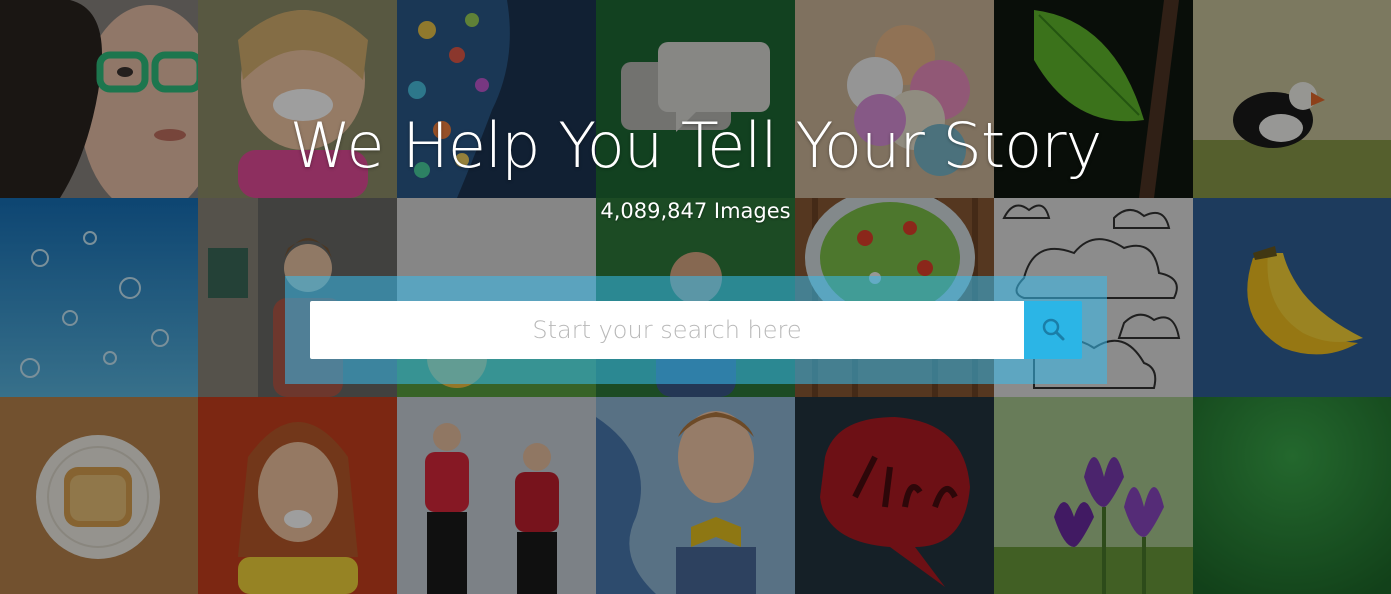  I want to click on search-button, so click(1053, 330).